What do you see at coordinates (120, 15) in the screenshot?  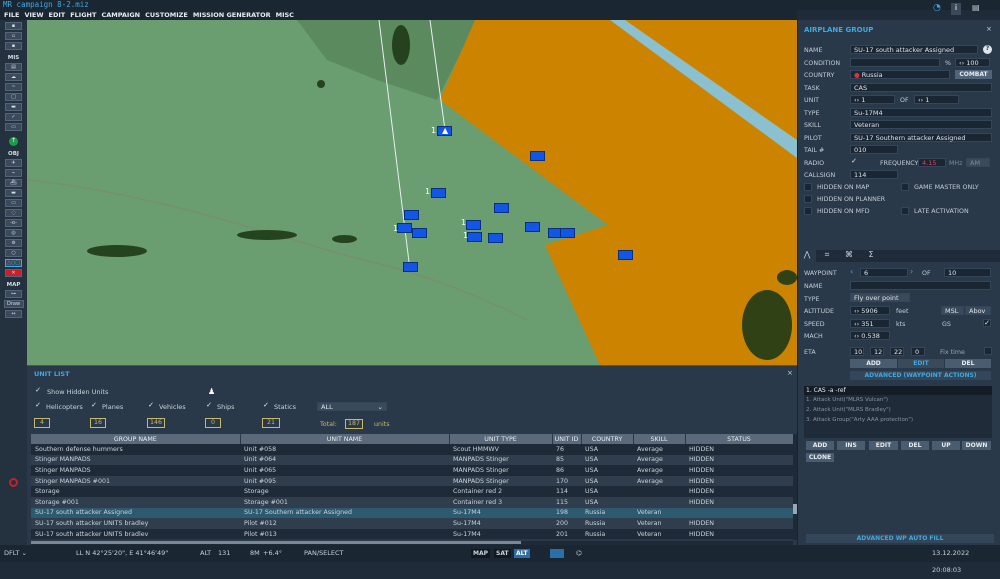 I see `menu-campaign: CAMPAIGN` at bounding box center [120, 15].